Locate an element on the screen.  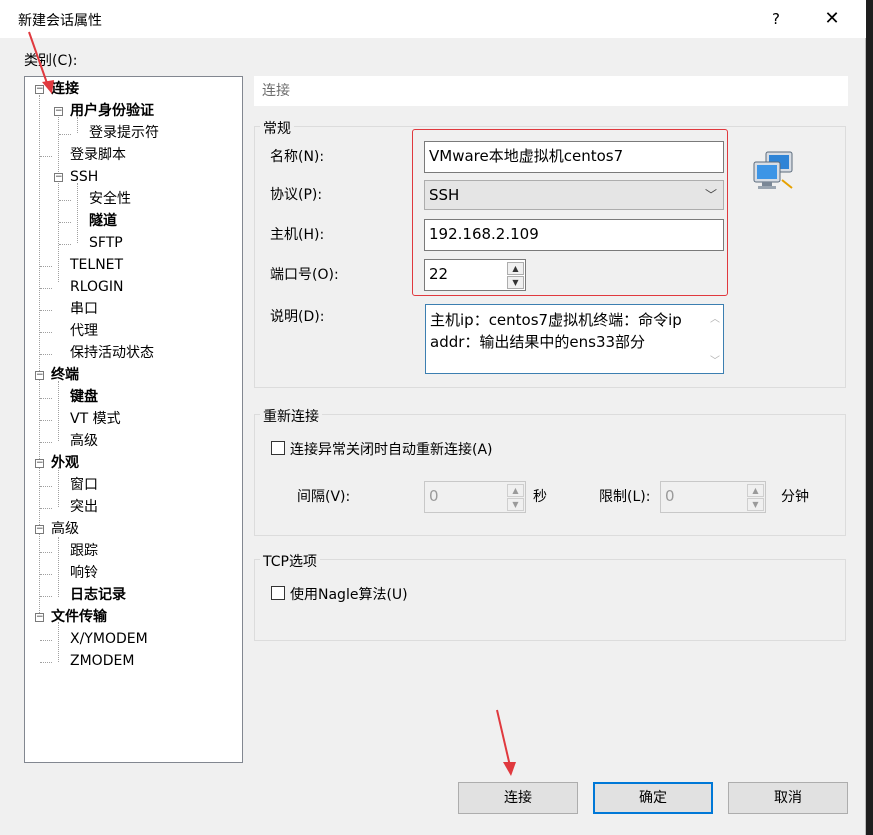
description-line-1: 主机ip：centos7虚拟机终端：命令ip is located at coordinates (556, 320).